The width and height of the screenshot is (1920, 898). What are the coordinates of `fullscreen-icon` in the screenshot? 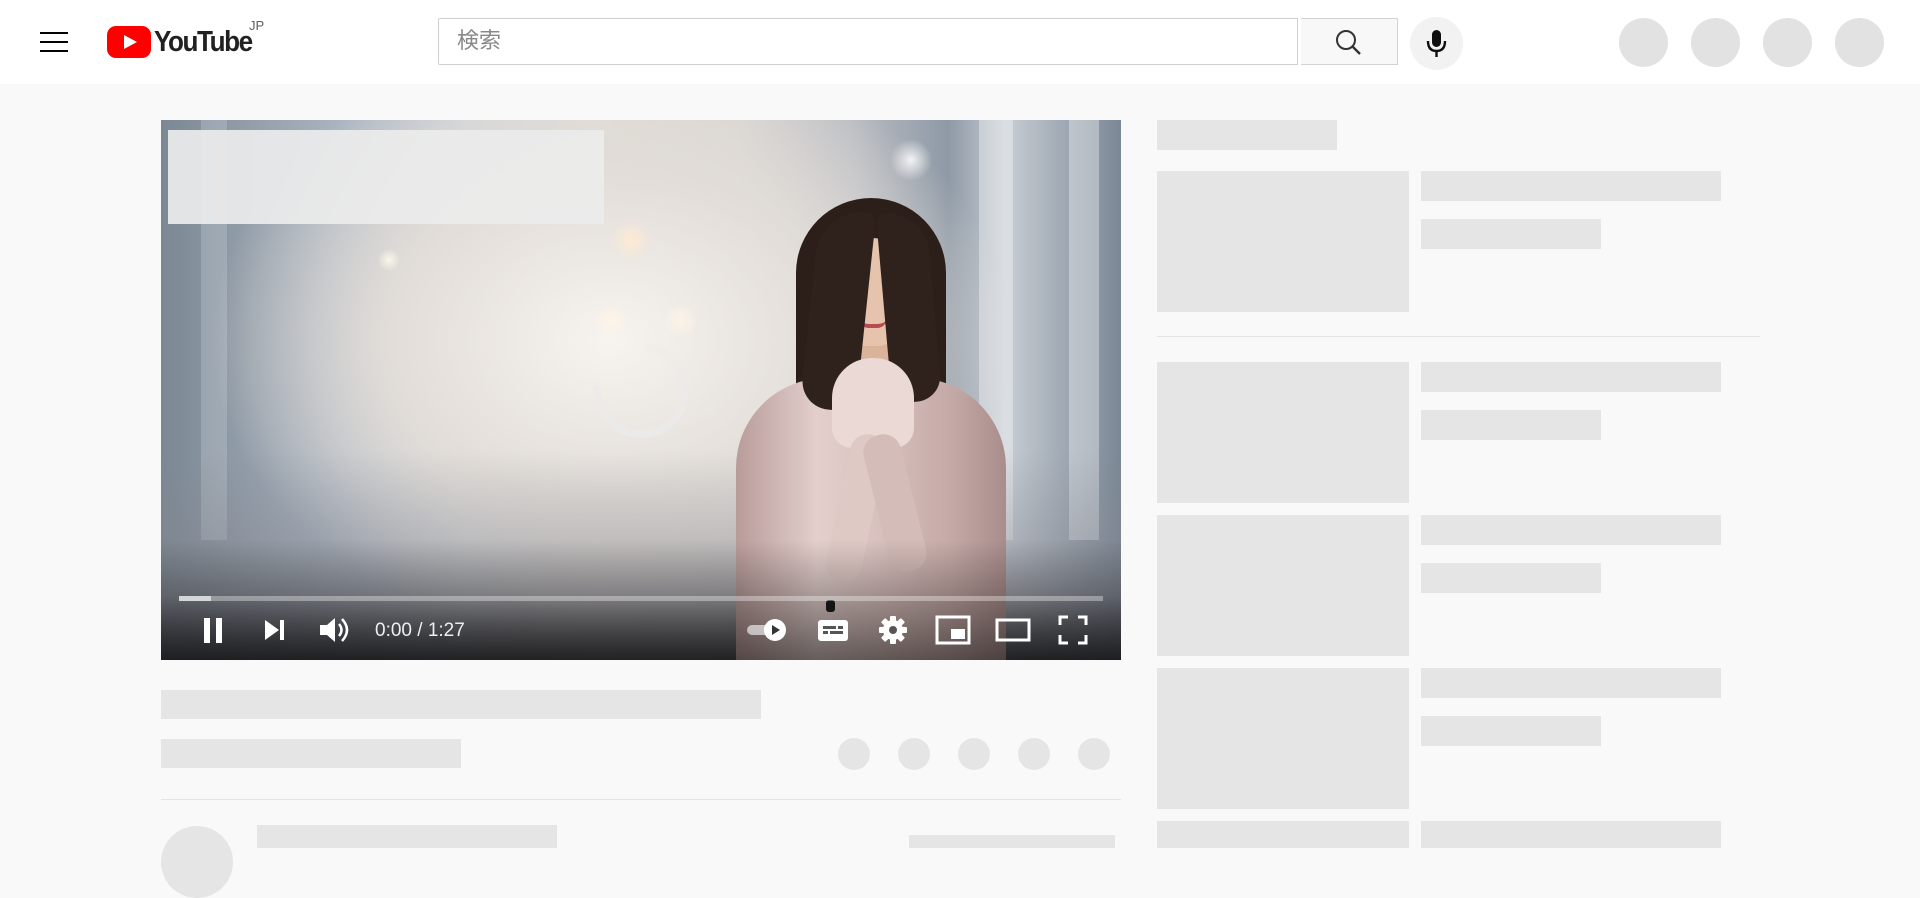 It's located at (1073, 630).